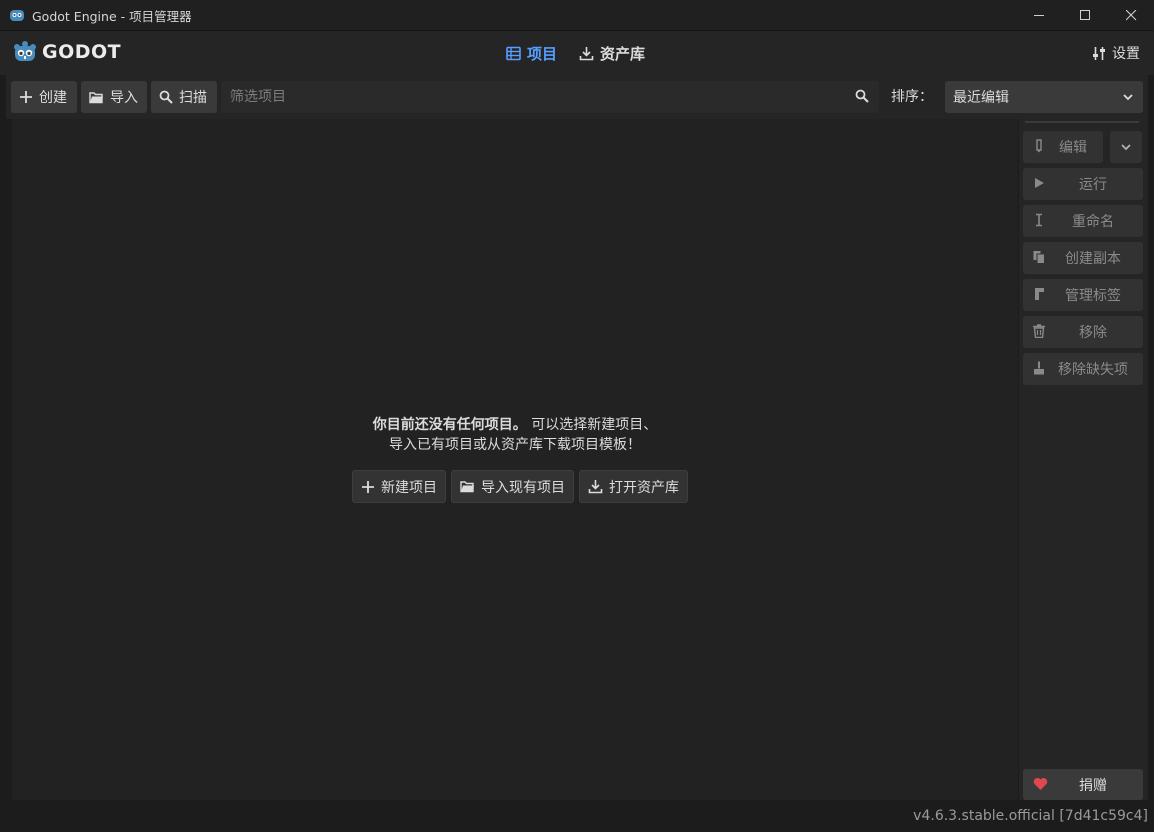 Image resolution: width=1154 pixels, height=832 pixels. I want to click on duplicate-icon, so click(1039, 257).